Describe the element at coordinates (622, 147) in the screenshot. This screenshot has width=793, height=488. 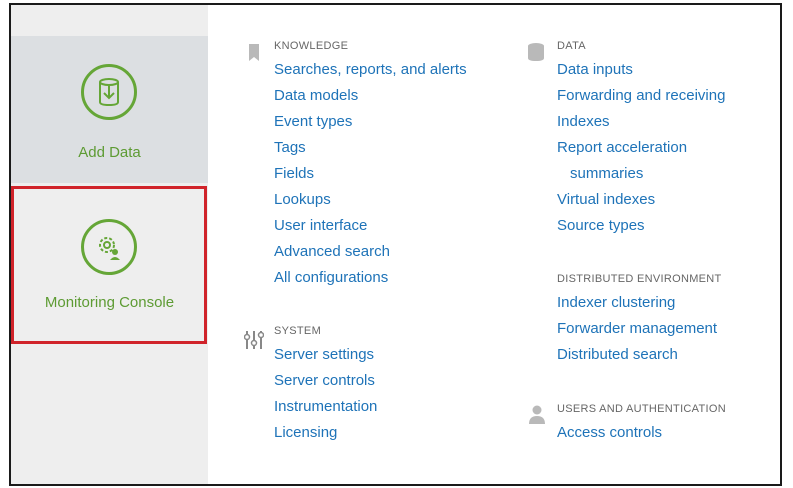
I see `link-report-acceleration: Report acceleration` at that location.